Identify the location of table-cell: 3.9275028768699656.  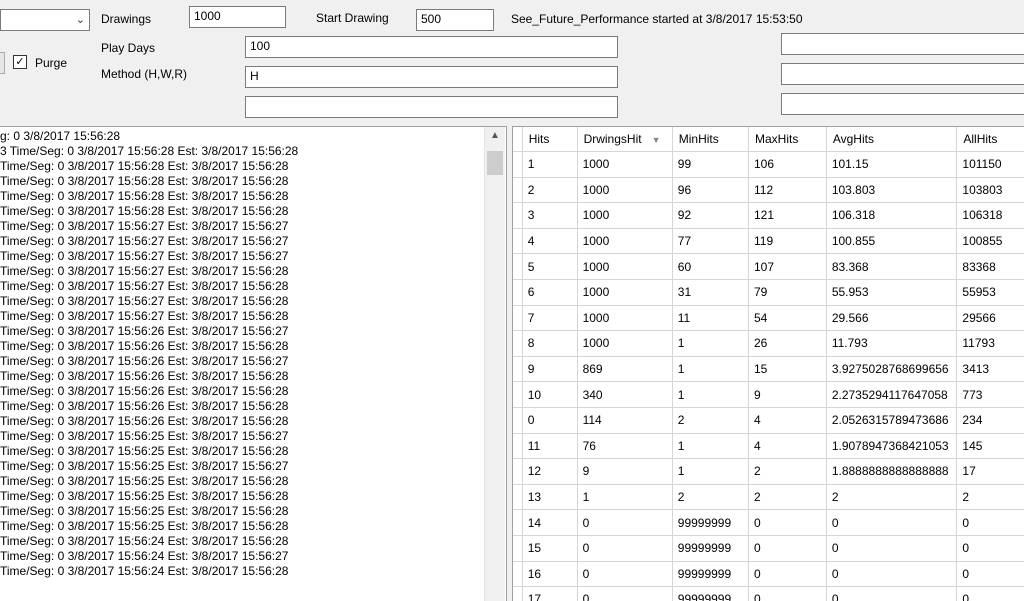
(892, 369).